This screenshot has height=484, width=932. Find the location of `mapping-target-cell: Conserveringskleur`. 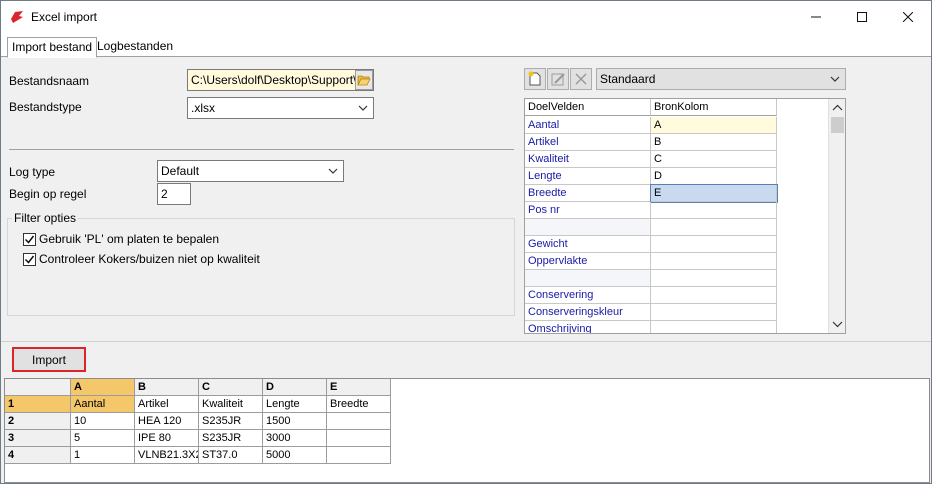

mapping-target-cell: Conserveringskleur is located at coordinates (588, 312).